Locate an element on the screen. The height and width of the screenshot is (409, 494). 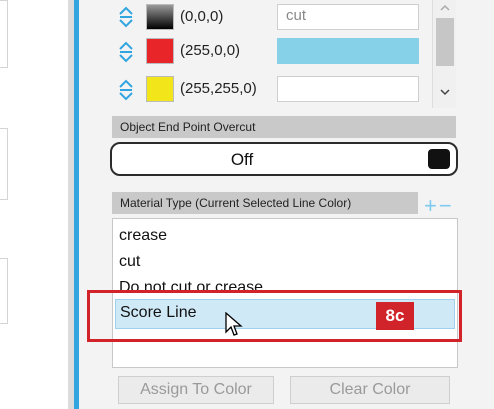
overcut-section-header: Object End Point Overcut is located at coordinates (284, 127).